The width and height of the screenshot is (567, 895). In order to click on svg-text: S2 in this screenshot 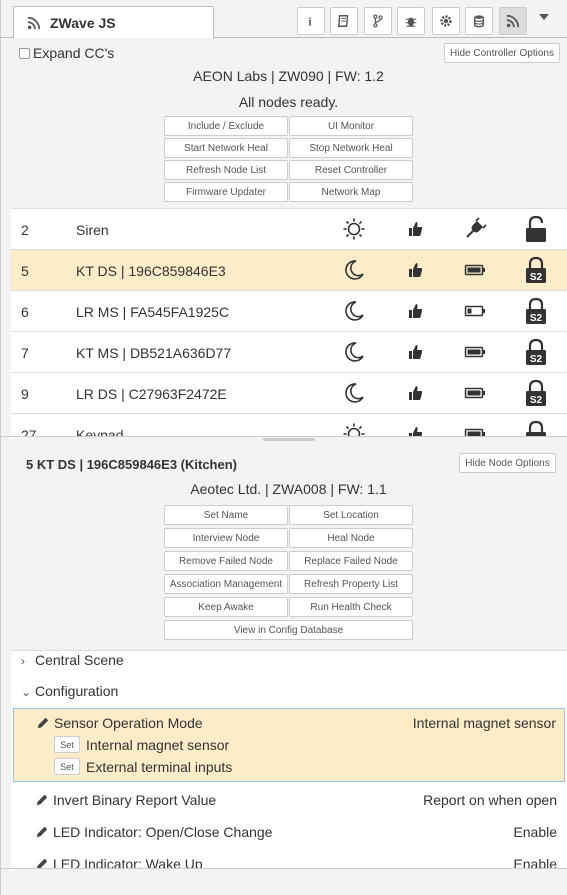, I will do `click(536, 359)`.